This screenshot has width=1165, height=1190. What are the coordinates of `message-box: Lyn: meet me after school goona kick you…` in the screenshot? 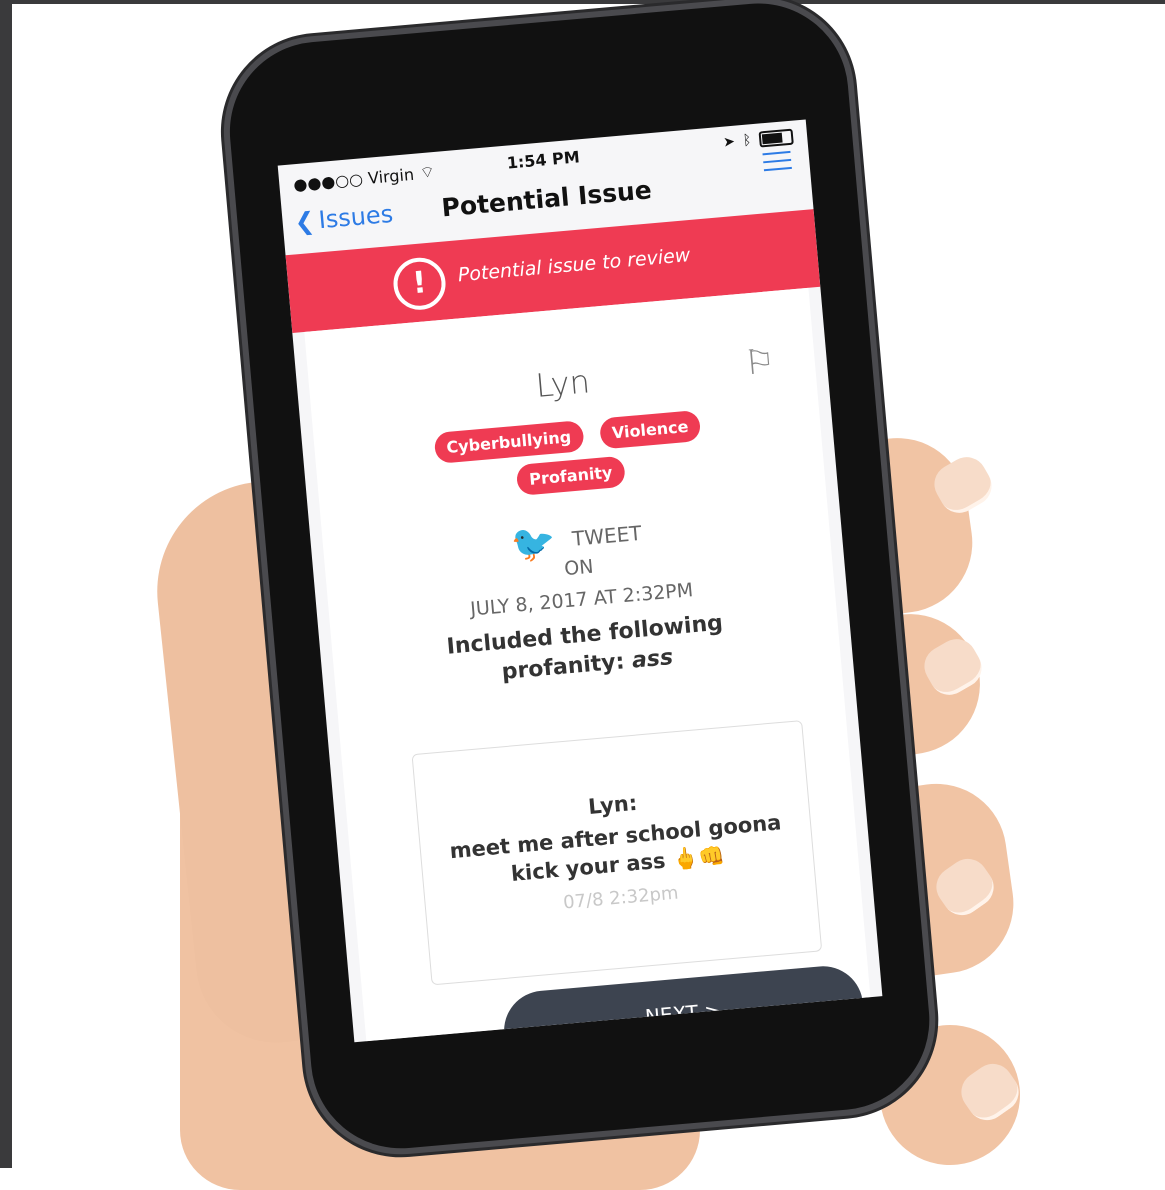 It's located at (617, 853).